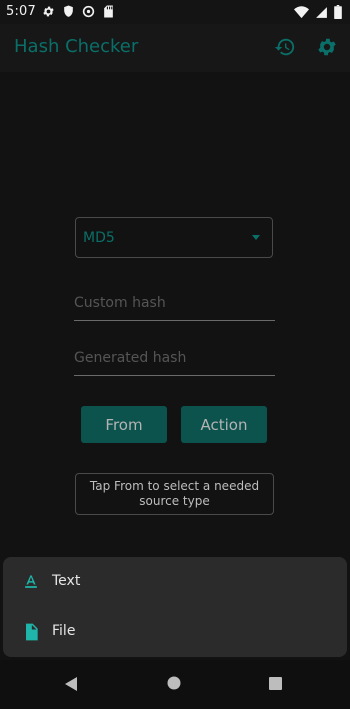  I want to click on generated-hash-field, so click(174, 360).